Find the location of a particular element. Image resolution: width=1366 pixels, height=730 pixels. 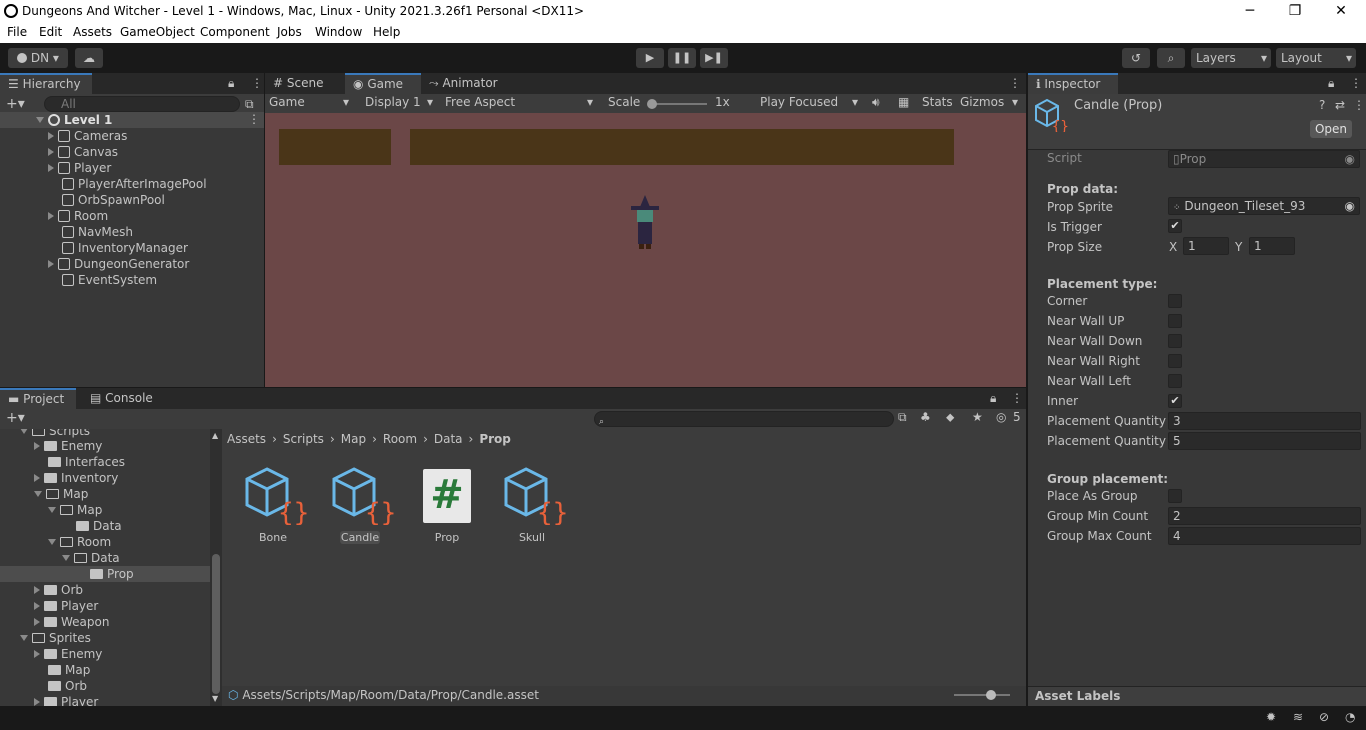

menu-help: Help is located at coordinates (386, 32).